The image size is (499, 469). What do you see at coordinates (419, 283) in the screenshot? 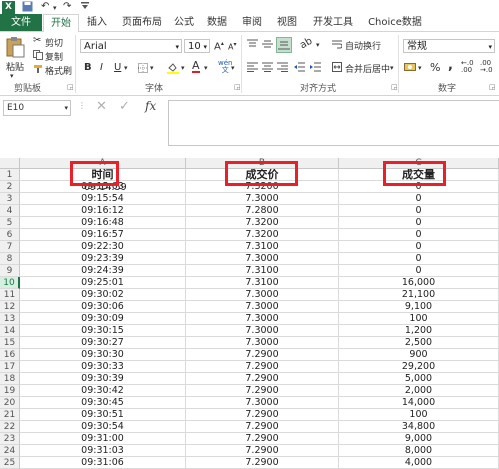
I see `table-cell: 16,000` at bounding box center [419, 283].